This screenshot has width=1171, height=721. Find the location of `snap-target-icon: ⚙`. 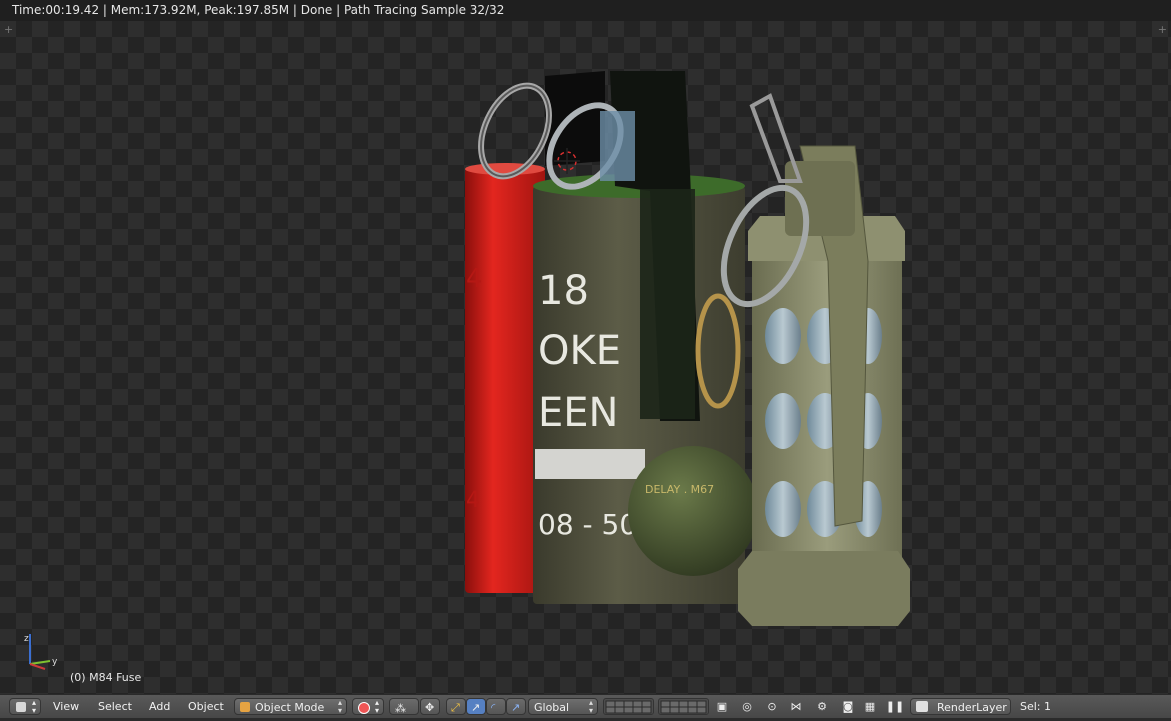

snap-target-icon: ⚙ is located at coordinates (822, 706).